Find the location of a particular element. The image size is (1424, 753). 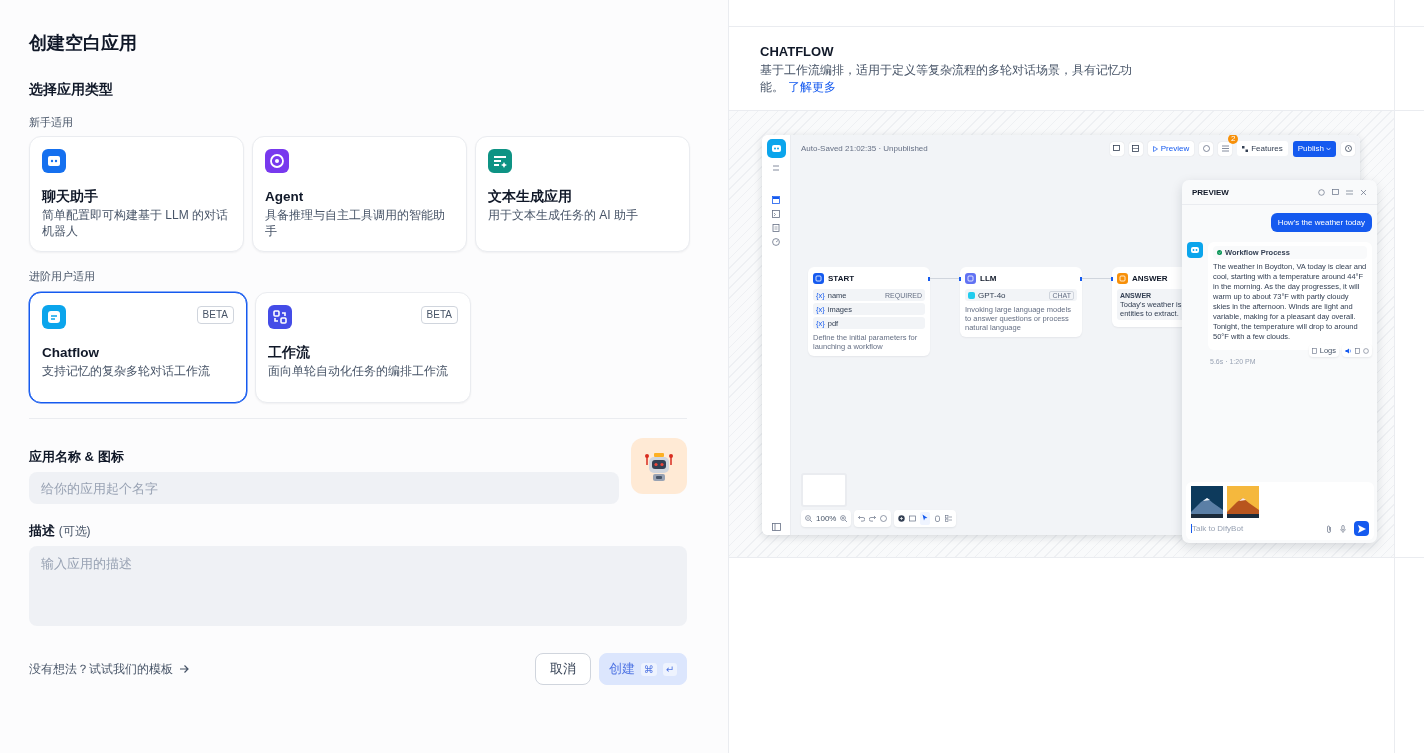

app-name-field: 给你的应用起个名字 is located at coordinates (324, 488).